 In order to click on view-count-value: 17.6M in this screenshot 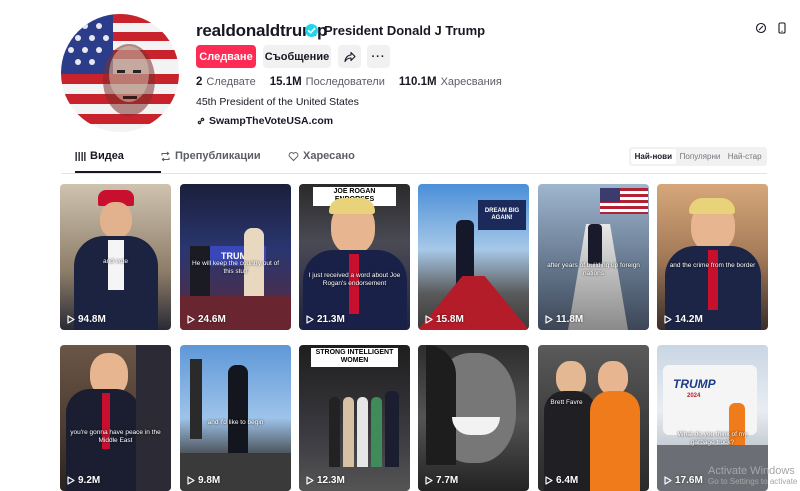, I will do `click(689, 480)`.